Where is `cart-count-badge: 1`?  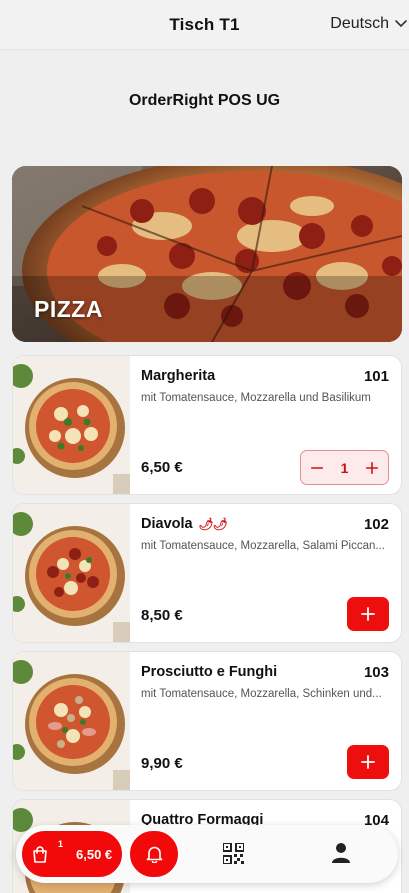 cart-count-badge: 1 is located at coordinates (61, 844).